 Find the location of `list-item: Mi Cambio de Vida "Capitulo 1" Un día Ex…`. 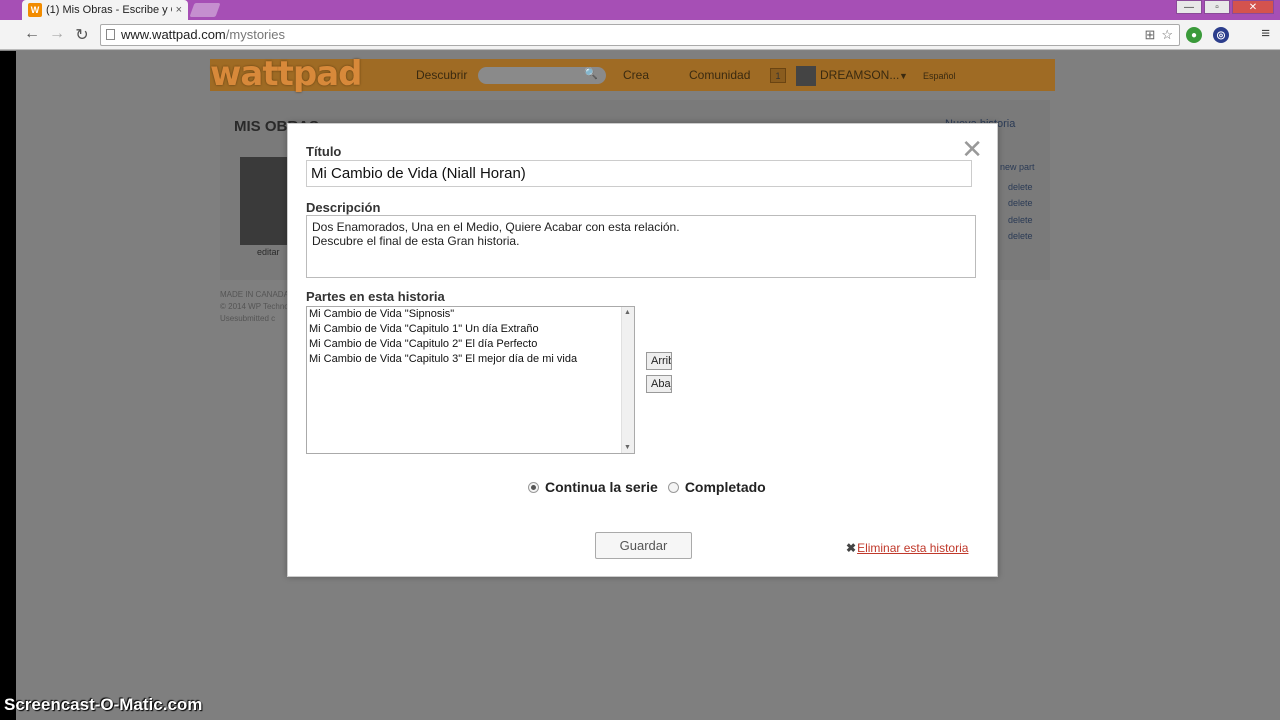

list-item: Mi Cambio de Vida "Capitulo 1" Un día Ex… is located at coordinates (470, 329).